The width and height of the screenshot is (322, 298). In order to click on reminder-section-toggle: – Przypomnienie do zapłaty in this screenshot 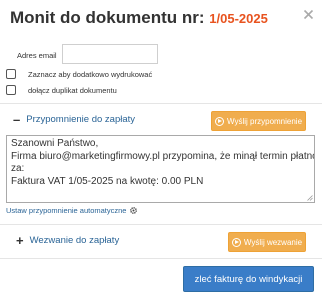, I will do `click(74, 119)`.